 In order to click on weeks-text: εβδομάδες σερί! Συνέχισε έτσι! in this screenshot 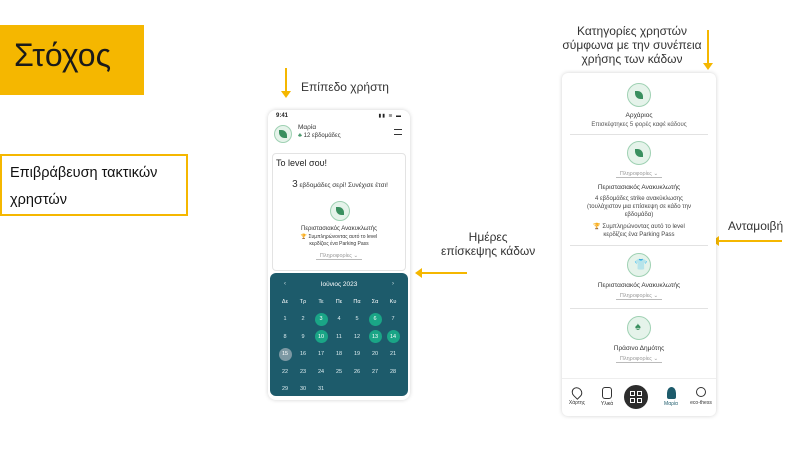, I will do `click(343, 185)`.